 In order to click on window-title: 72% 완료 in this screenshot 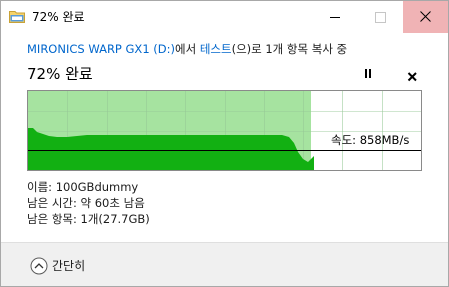, I will do `click(58, 17)`.